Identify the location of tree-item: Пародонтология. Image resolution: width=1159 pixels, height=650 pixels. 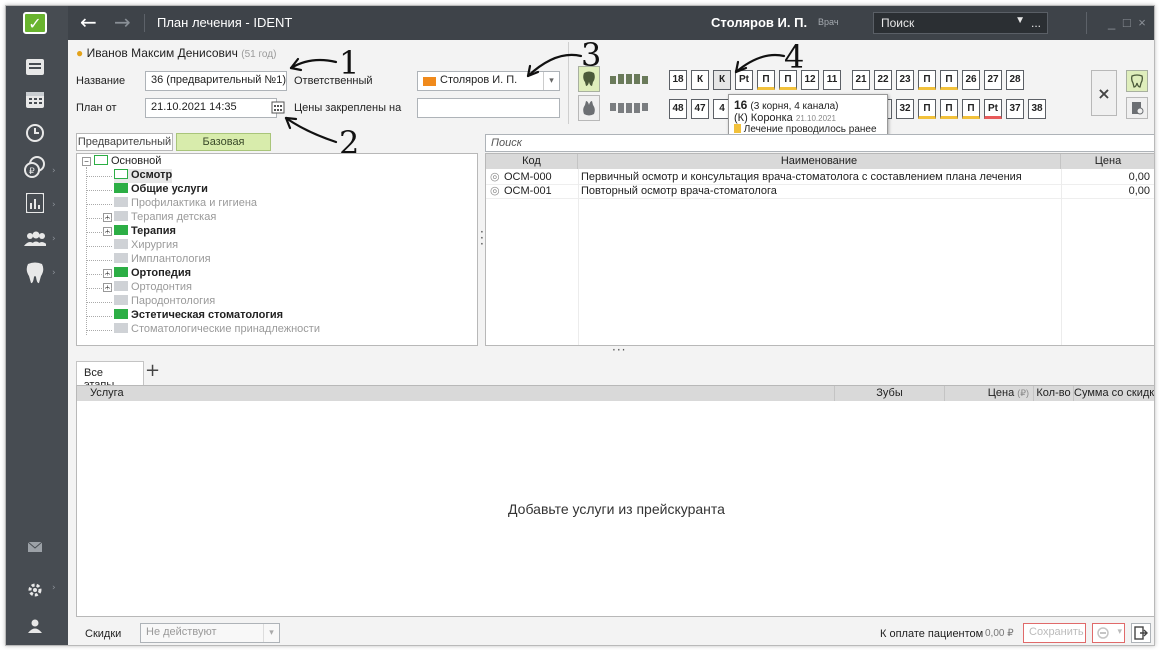
(164, 302).